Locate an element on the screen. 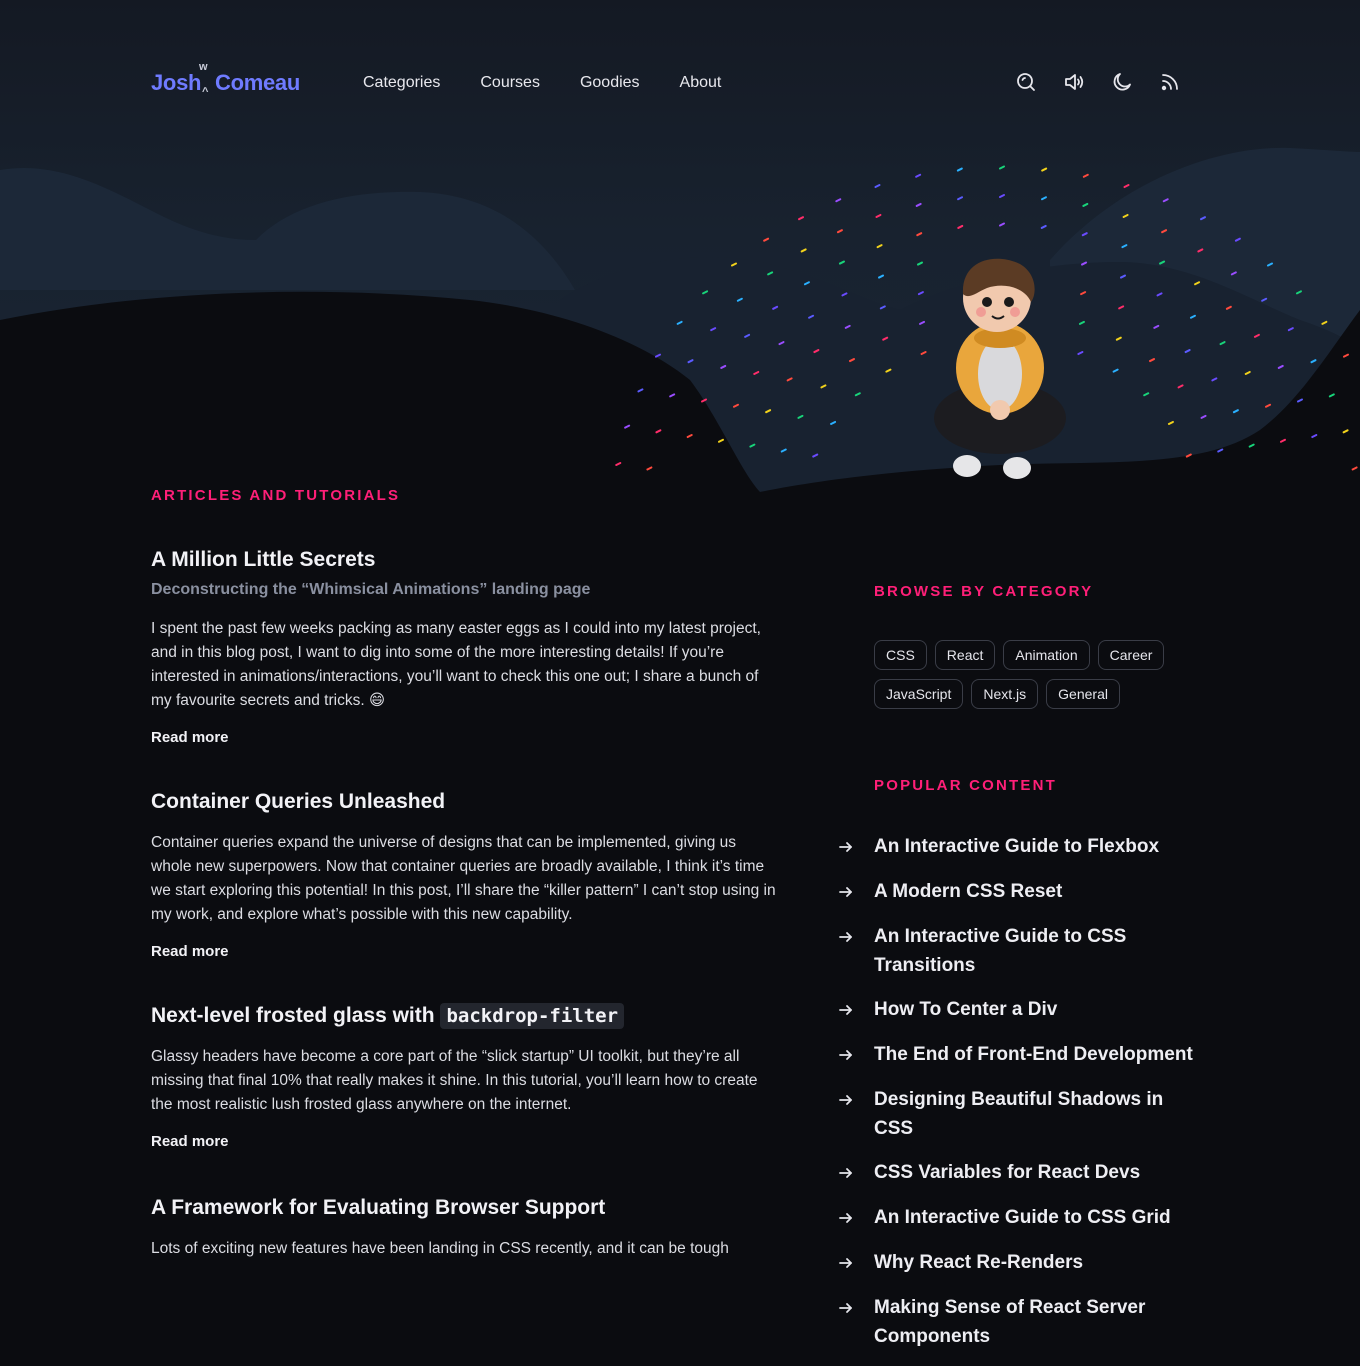 The height and width of the screenshot is (1366, 1360). popular-item: CSS Variables for React Devs is located at coordinates (1018, 1173).